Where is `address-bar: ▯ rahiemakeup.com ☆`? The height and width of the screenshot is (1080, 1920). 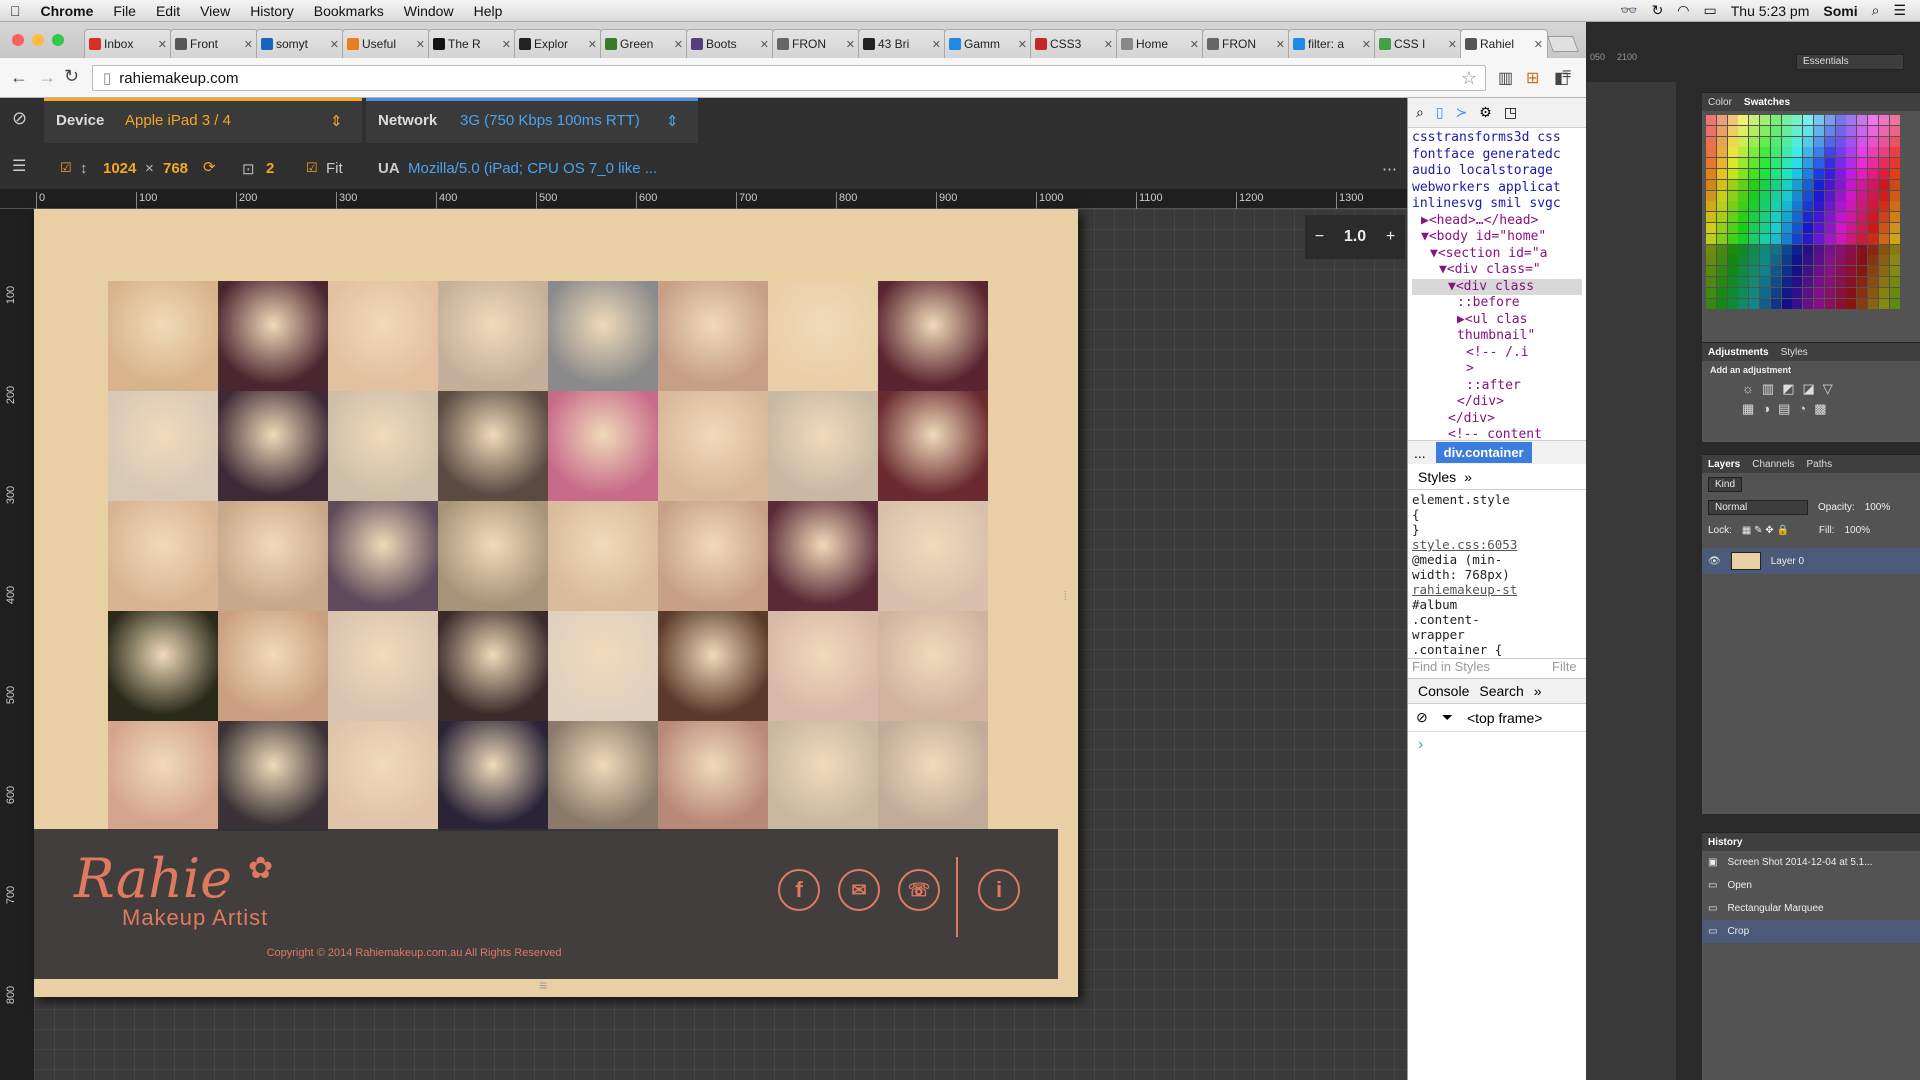 address-bar: ▯ rahiemakeup.com ☆ is located at coordinates (789, 78).